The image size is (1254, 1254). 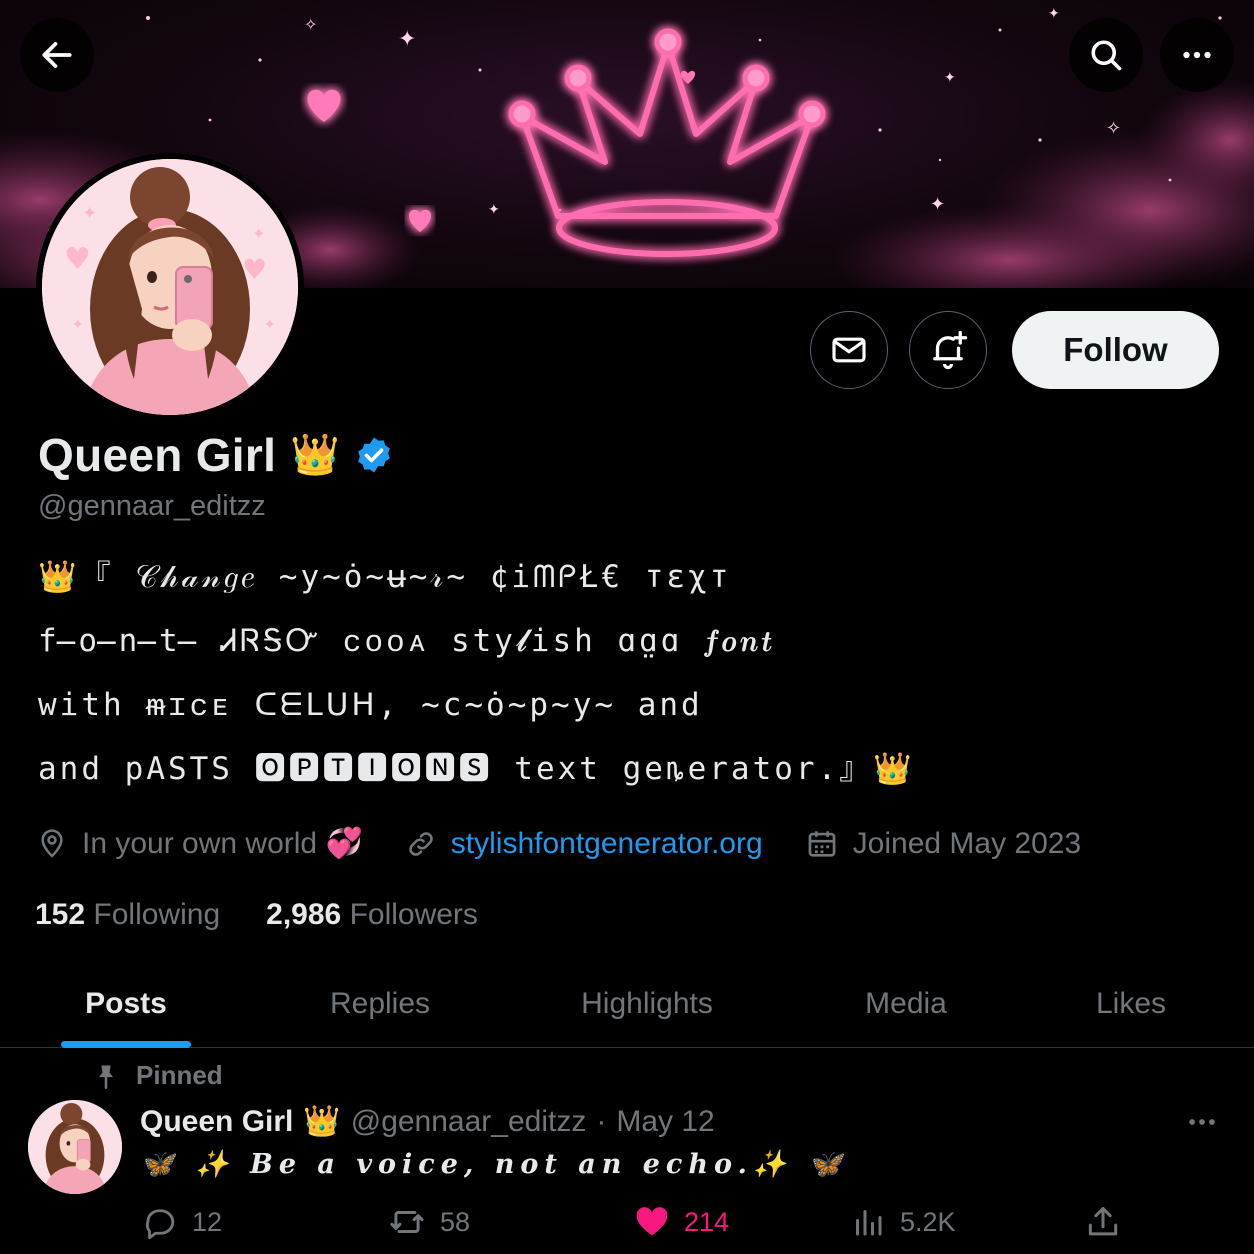 I want to click on followers-label: Followers, so click(x=413, y=914).